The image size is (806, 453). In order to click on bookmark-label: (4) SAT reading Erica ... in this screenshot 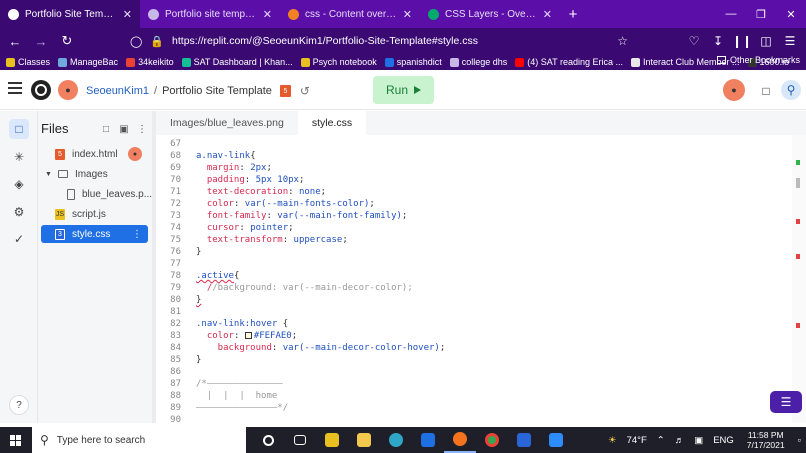, I will do `click(575, 62)`.